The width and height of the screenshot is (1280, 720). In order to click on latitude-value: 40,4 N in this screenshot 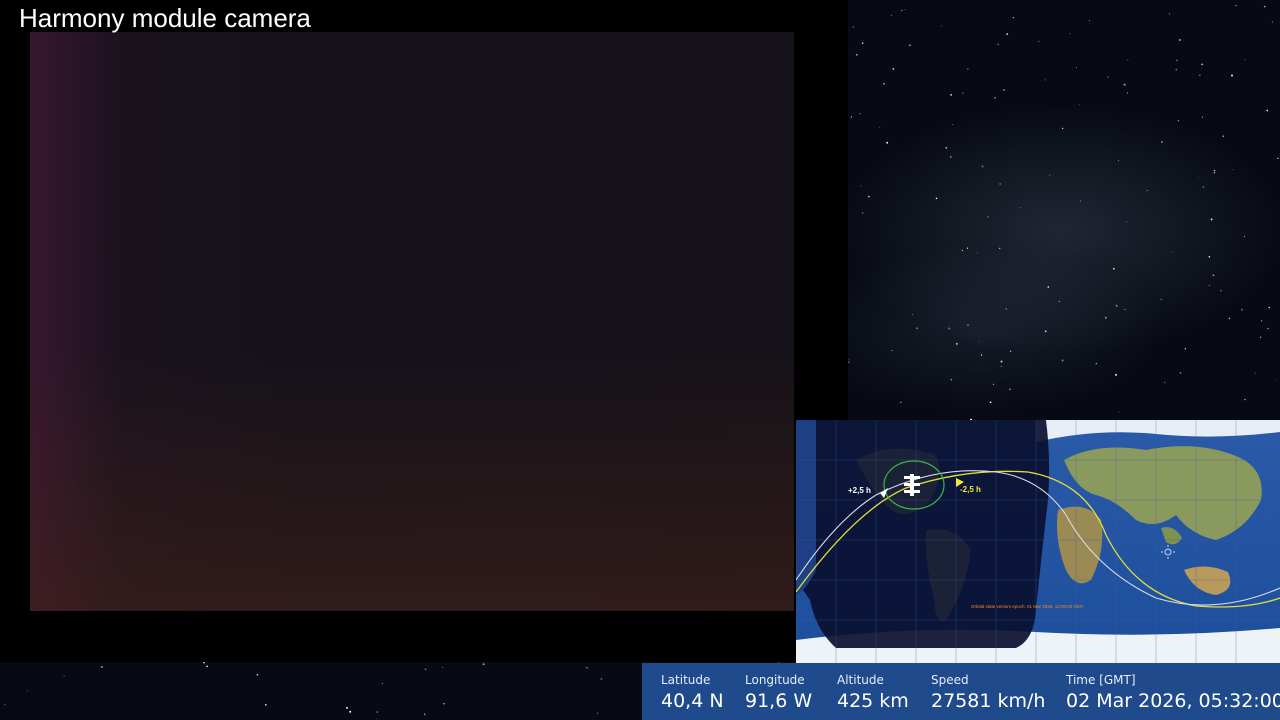, I will do `click(692, 701)`.